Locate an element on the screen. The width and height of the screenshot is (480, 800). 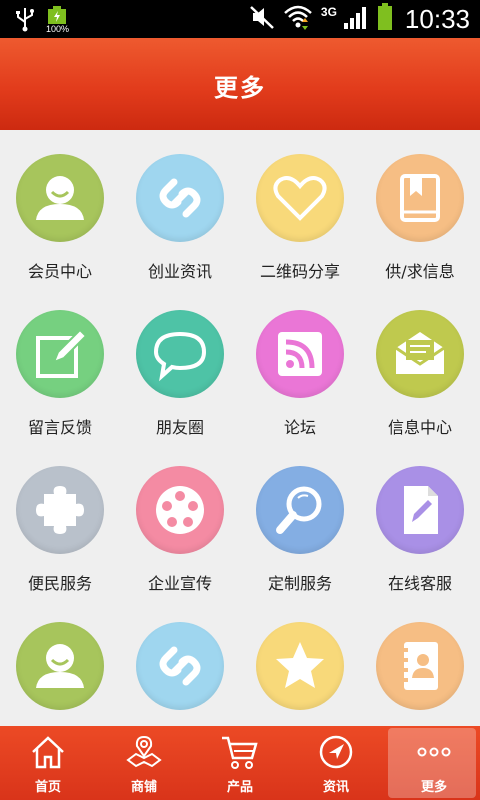
grid-item-forum: 论坛 is located at coordinates (300, 364).